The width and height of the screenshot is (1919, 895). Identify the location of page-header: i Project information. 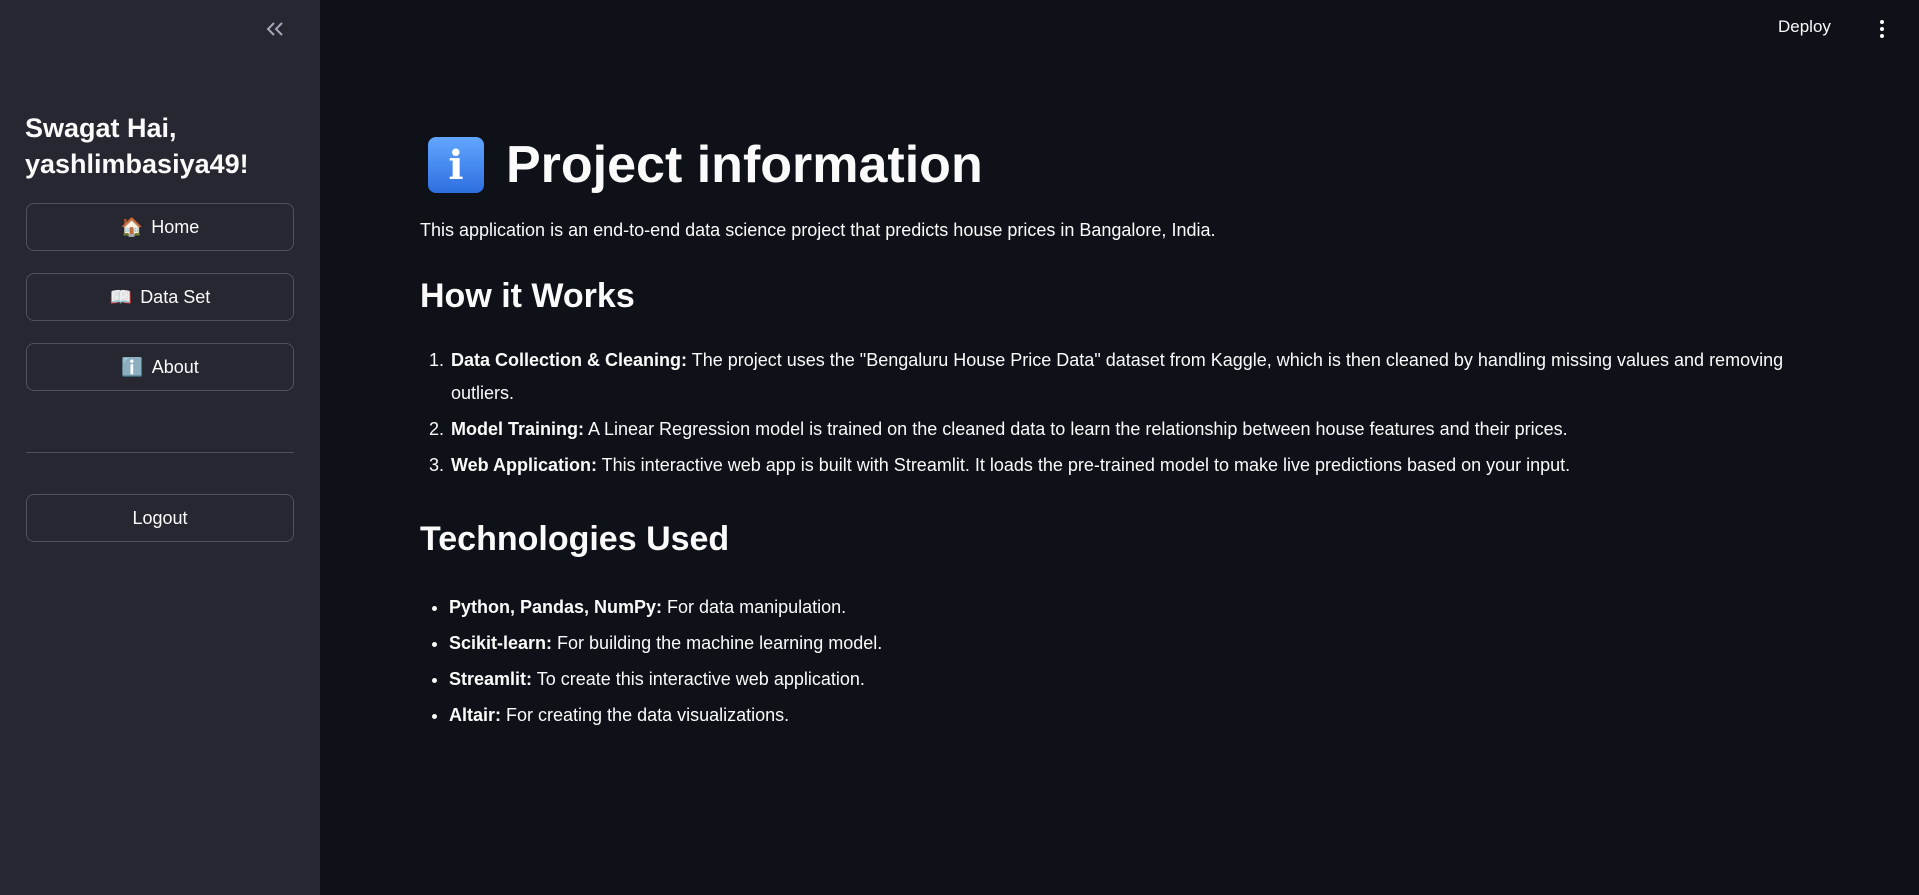
(1110, 165).